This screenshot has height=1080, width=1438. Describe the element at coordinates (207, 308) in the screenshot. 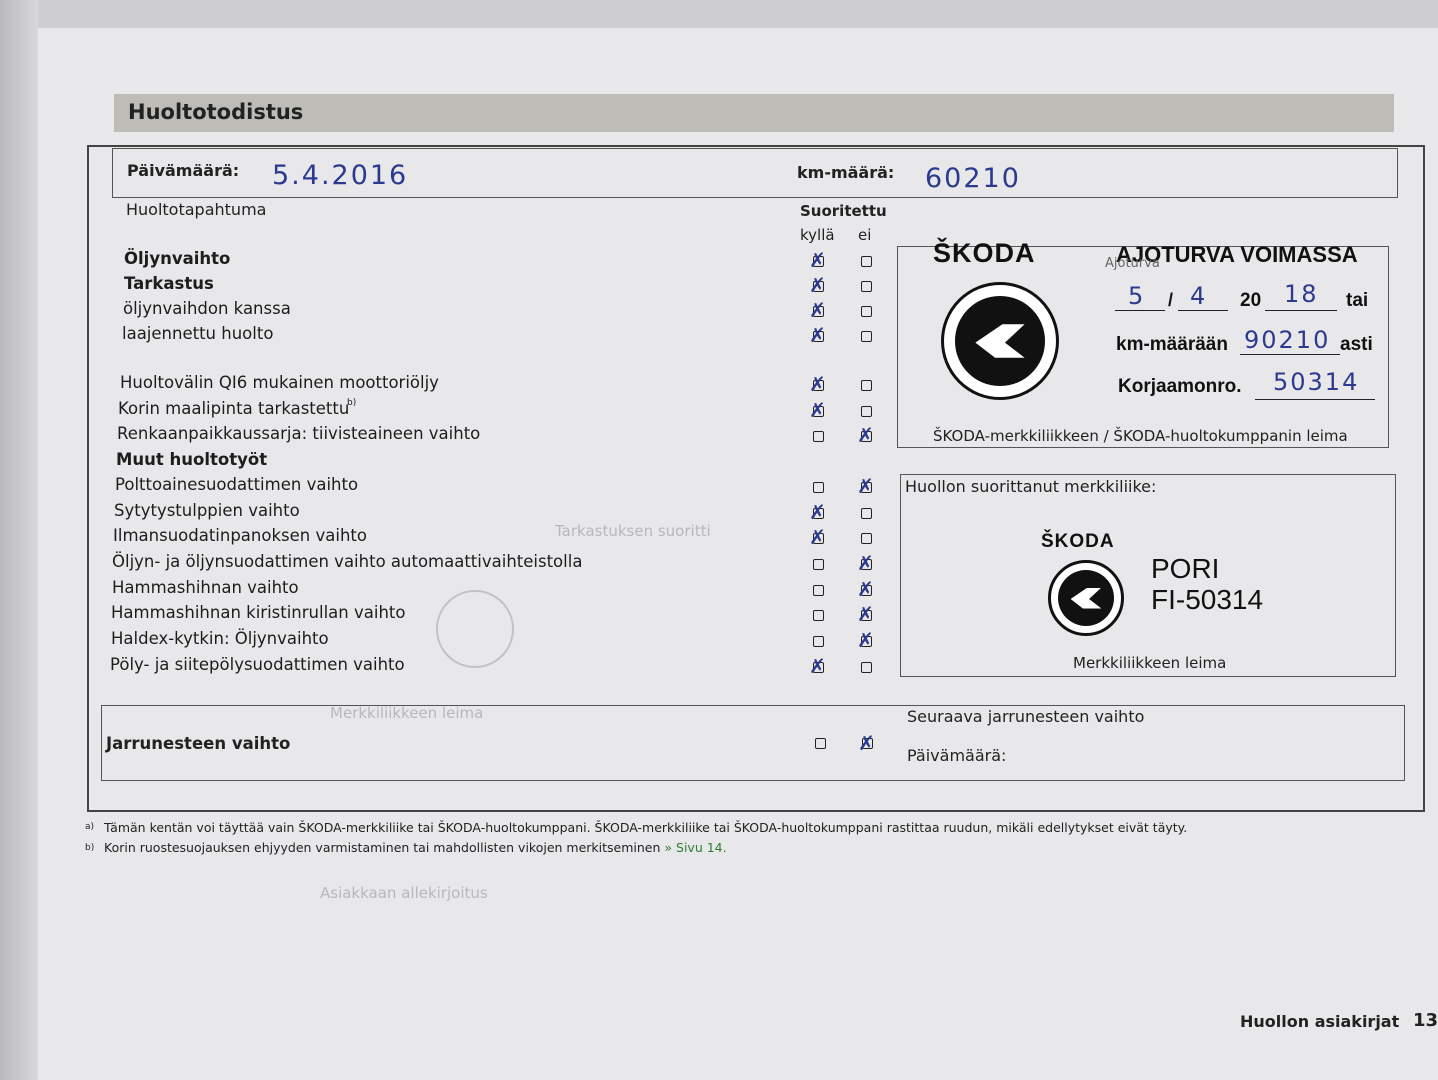

I see `task-label: öljynvaihdon kanssa` at that location.